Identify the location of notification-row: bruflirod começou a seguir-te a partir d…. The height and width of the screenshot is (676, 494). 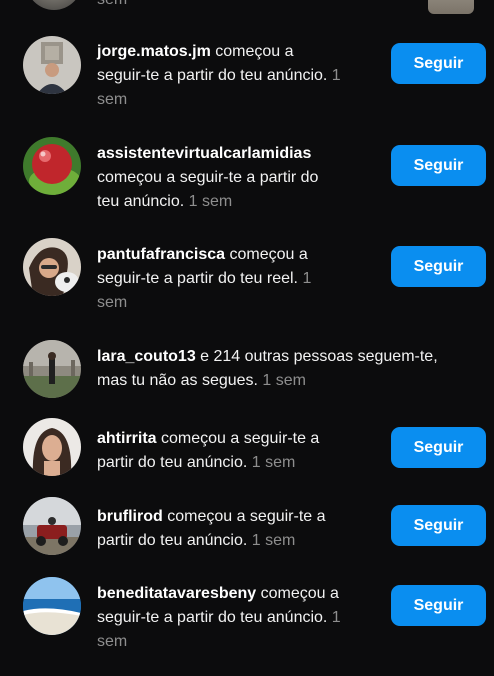
(247, 526).